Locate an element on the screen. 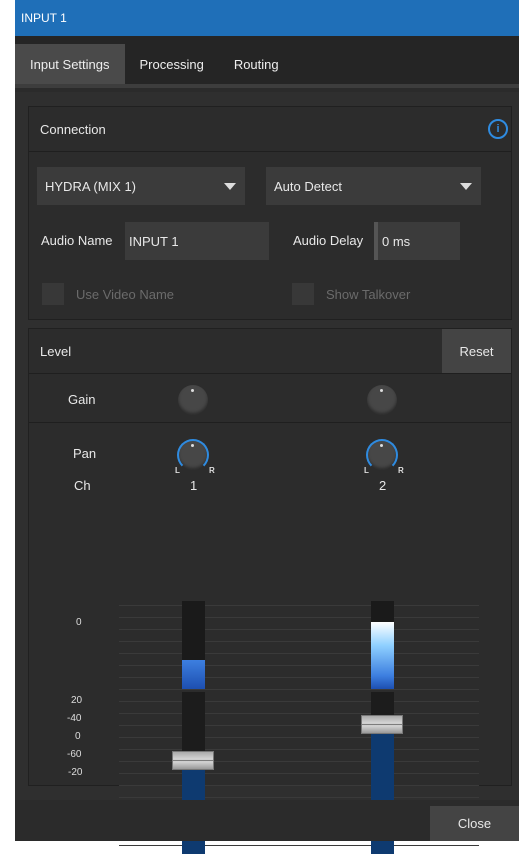  fader-scale-label: 0 is located at coordinates (78, 736).